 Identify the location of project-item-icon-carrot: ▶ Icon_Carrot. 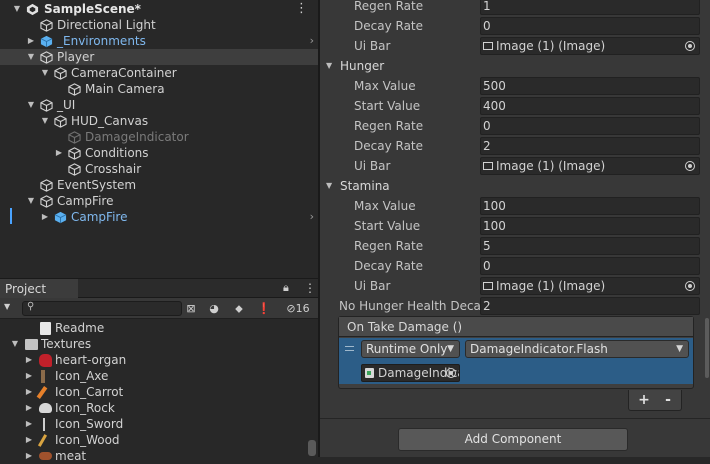
(159, 392).